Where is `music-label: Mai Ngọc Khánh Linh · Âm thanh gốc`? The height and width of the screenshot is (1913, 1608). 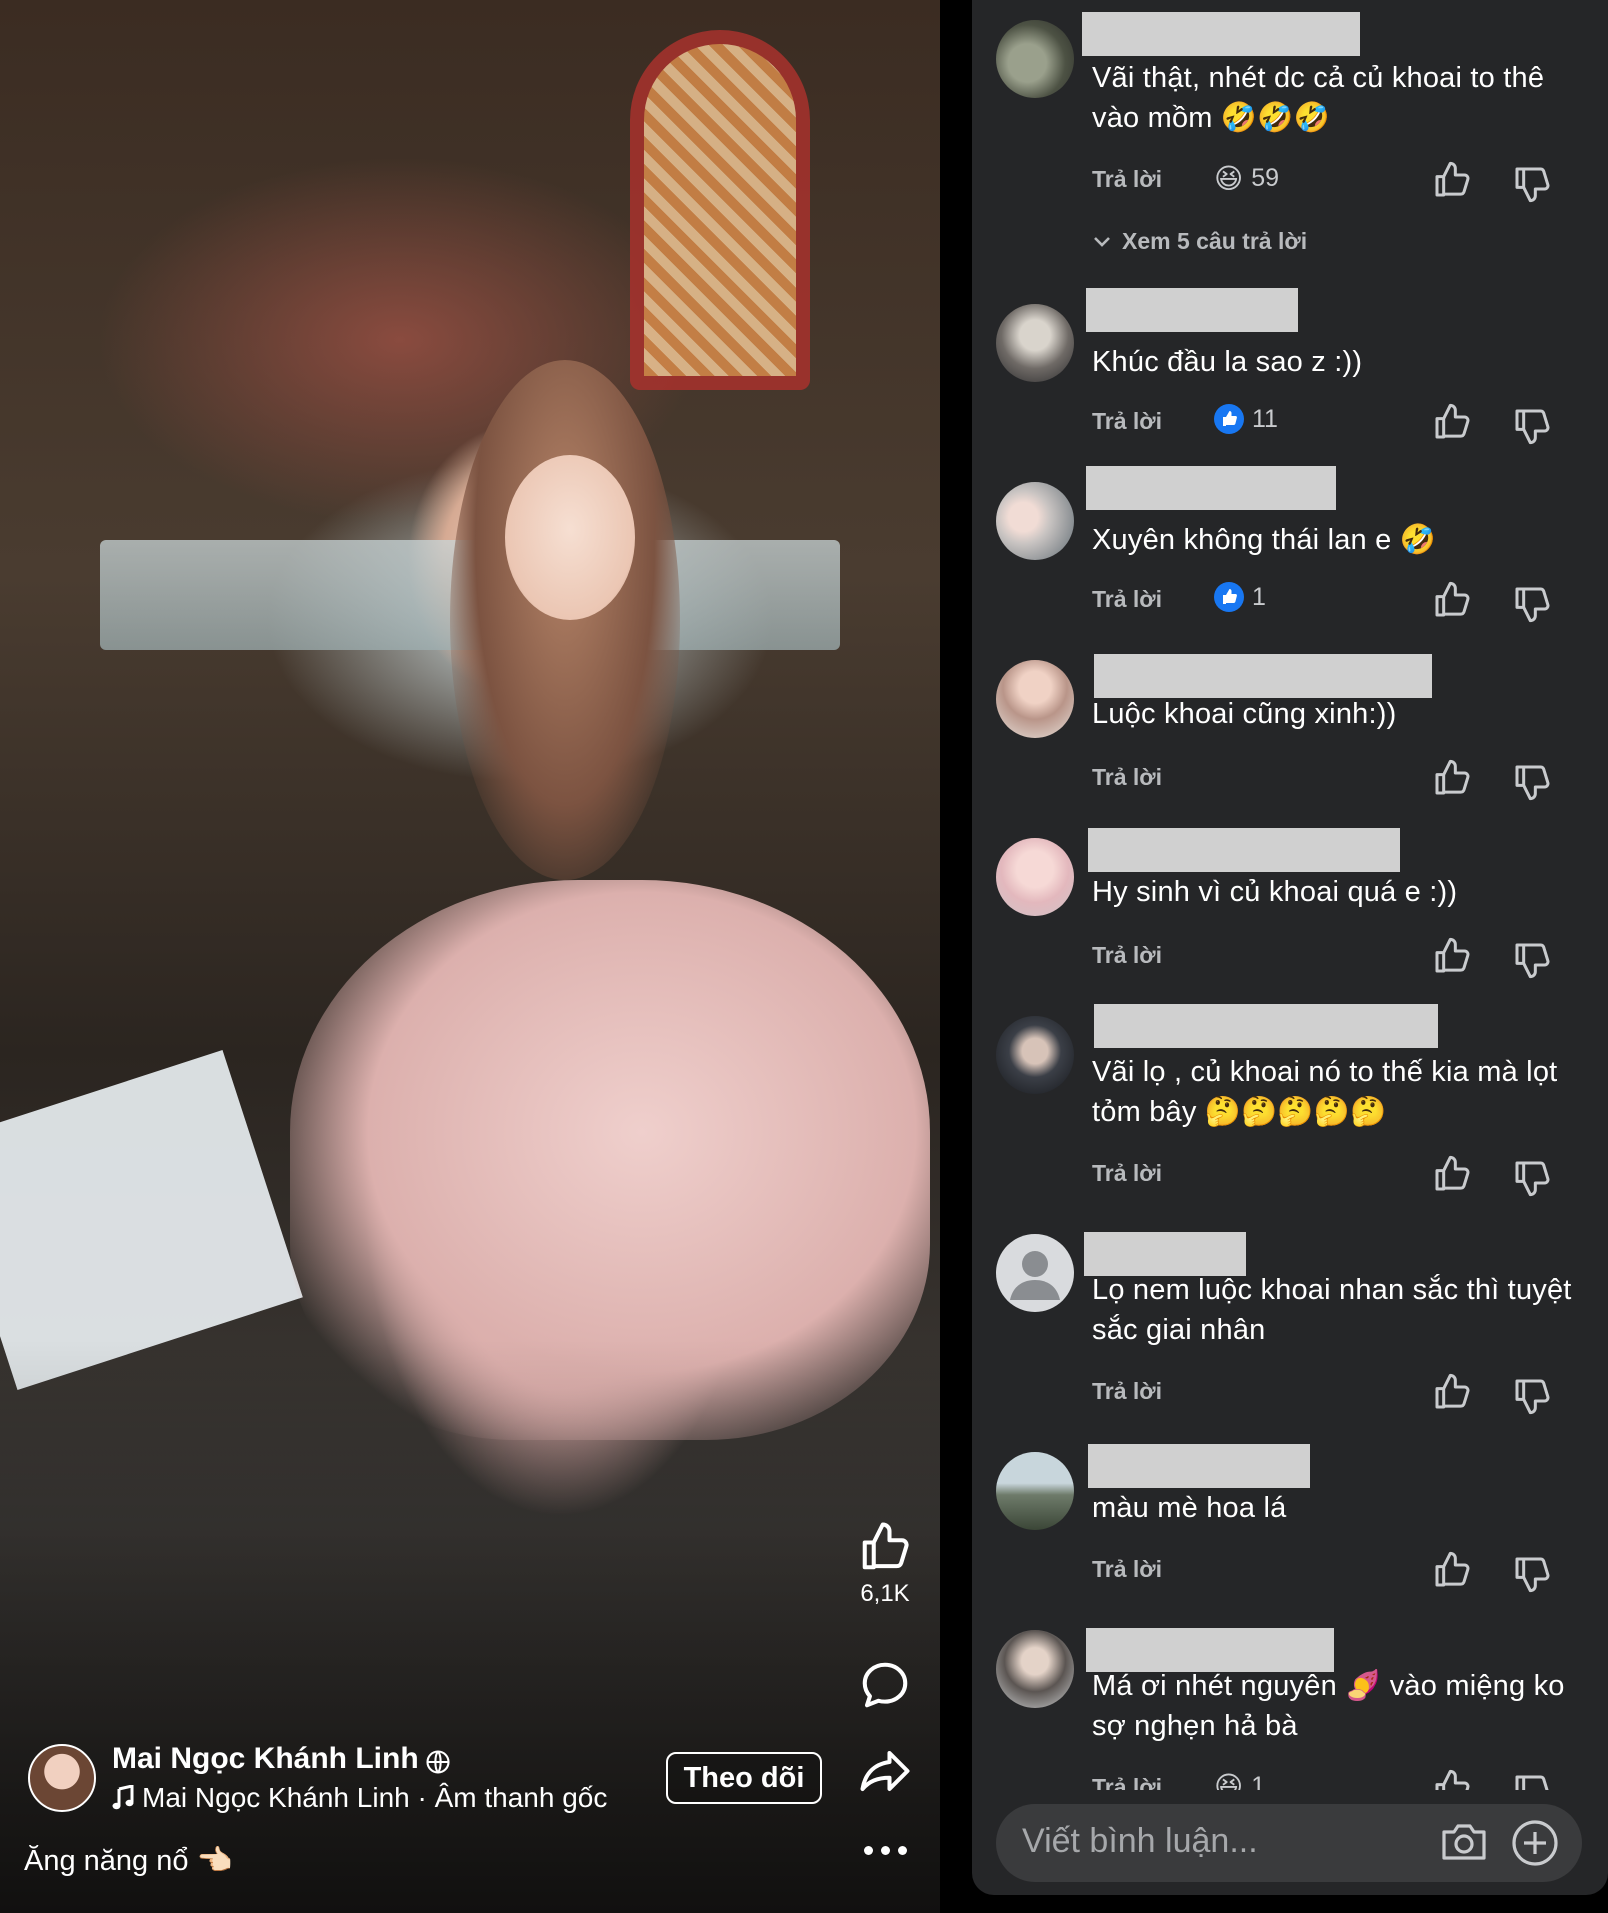
music-label: Mai Ngọc Khánh Linh · Âm thanh gốc is located at coordinates (375, 1797).